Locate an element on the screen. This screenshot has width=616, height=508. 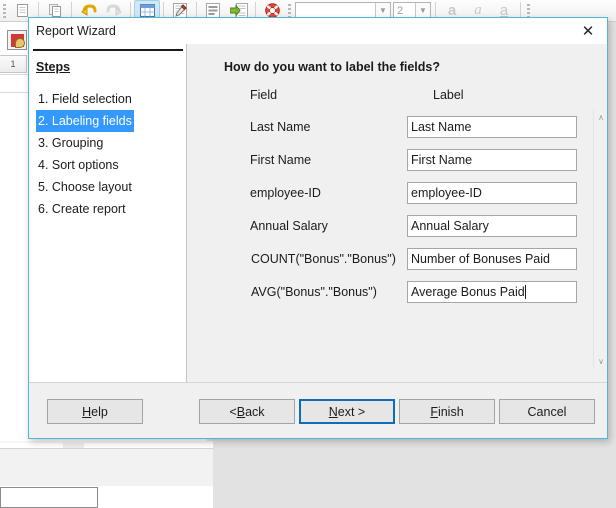
cancel-button-post: Cancel is located at coordinates (547, 411).